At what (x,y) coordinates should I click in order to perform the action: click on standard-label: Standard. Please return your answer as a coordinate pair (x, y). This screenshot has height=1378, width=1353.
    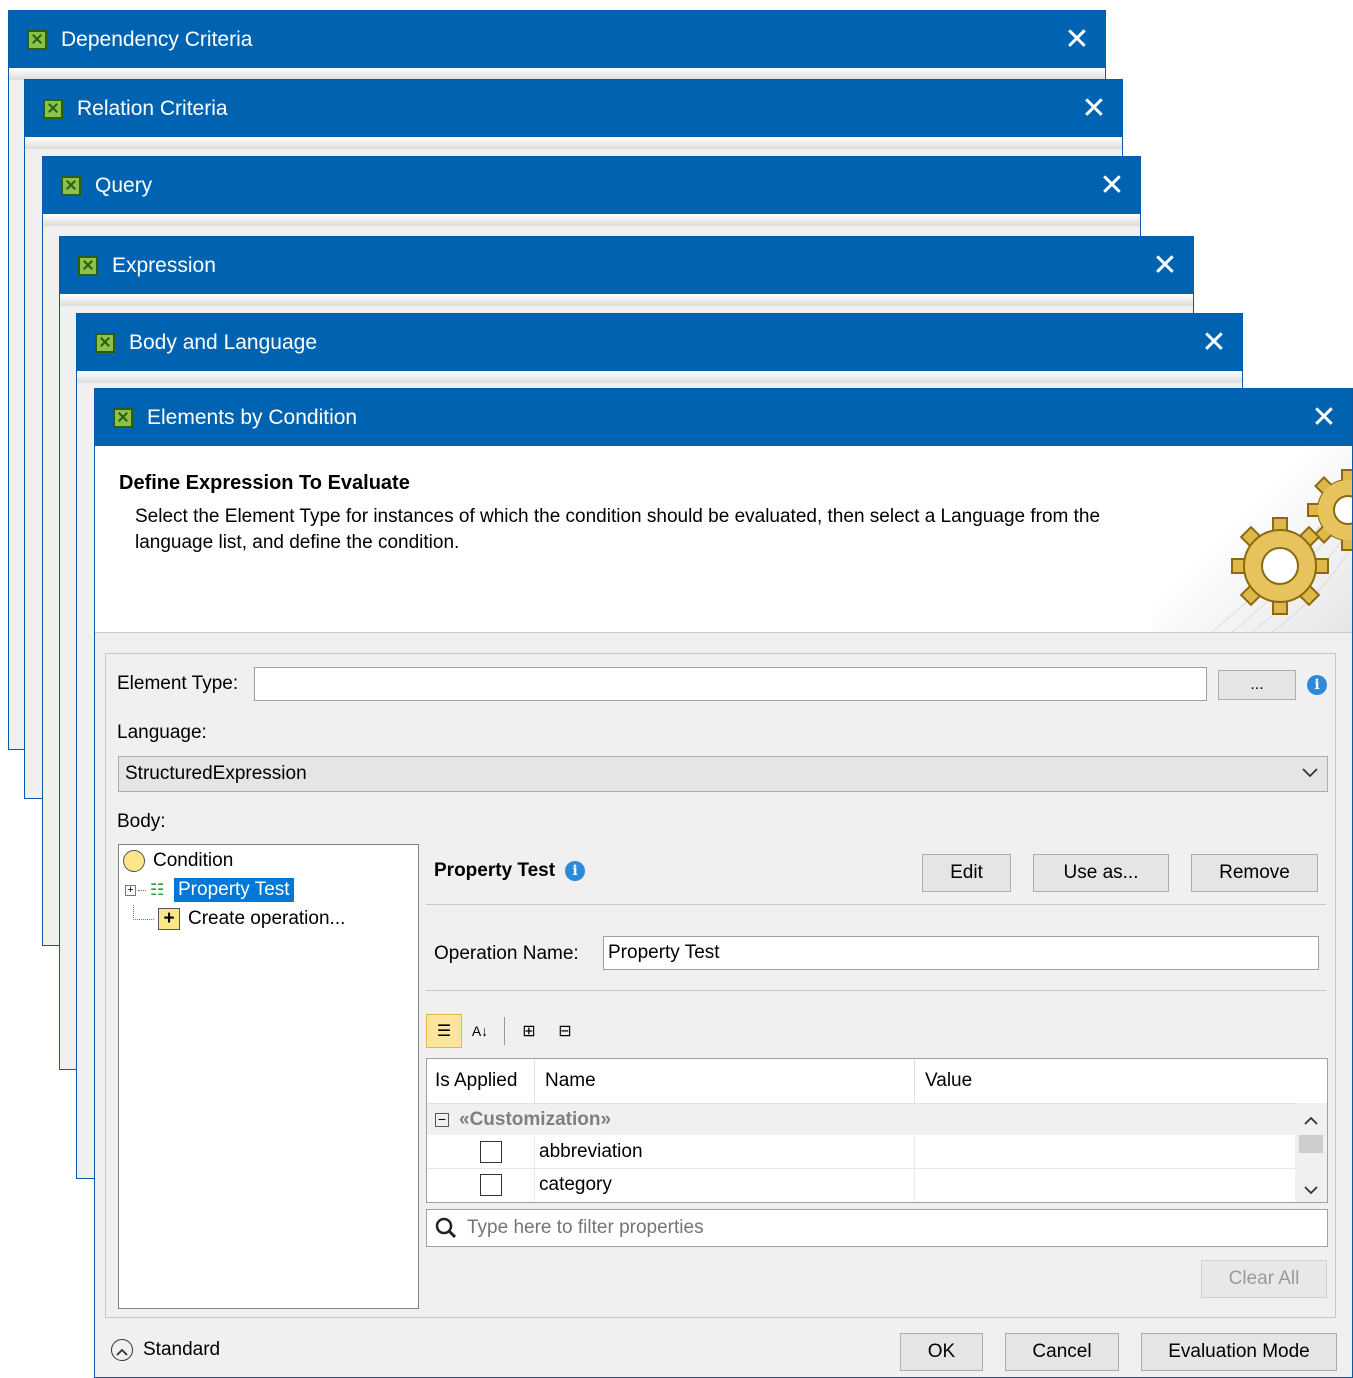
    Looking at the image, I should click on (182, 1349).